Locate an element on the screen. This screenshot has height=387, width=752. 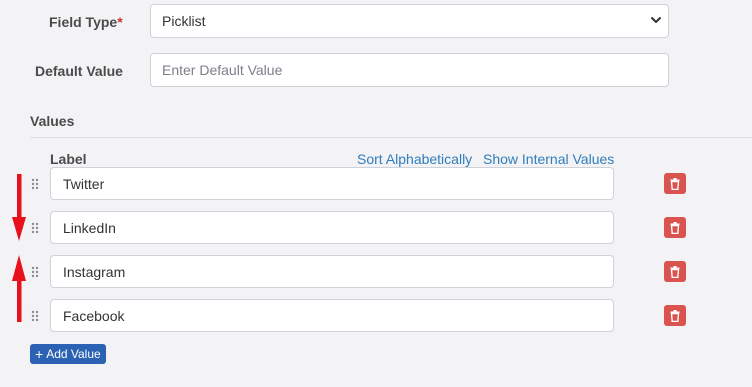
reorder-arrows-annotation is located at coordinates (19, 248).